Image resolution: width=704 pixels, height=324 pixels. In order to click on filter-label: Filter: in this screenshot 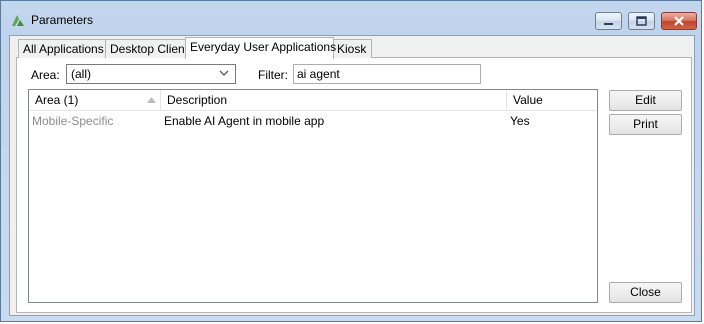, I will do `click(273, 75)`.